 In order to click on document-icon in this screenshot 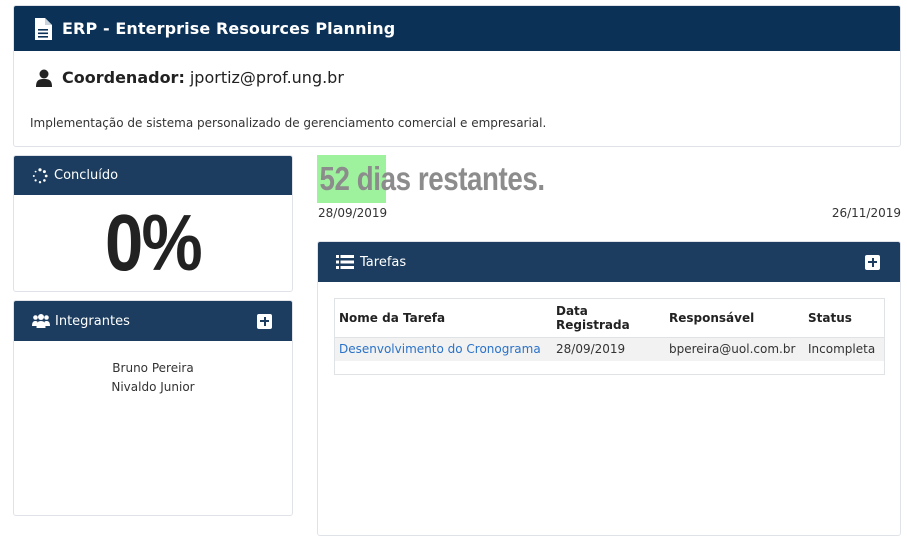, I will do `click(43, 28)`.